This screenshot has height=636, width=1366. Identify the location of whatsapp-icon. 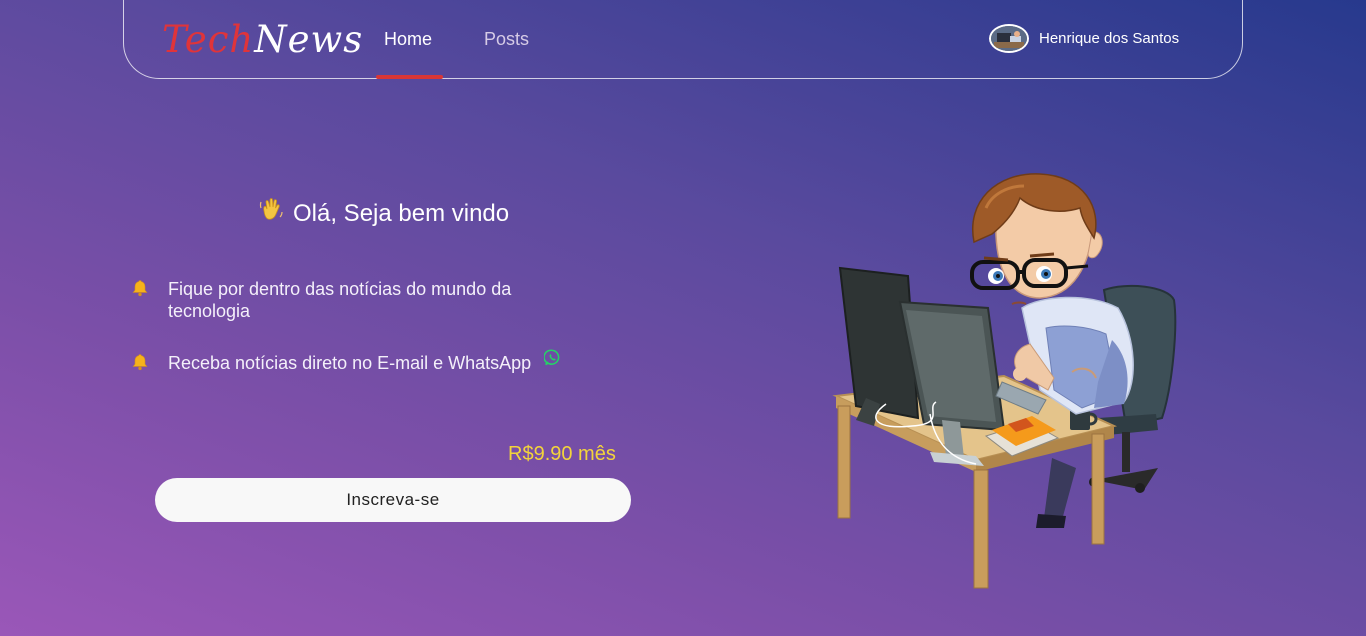
(552, 357).